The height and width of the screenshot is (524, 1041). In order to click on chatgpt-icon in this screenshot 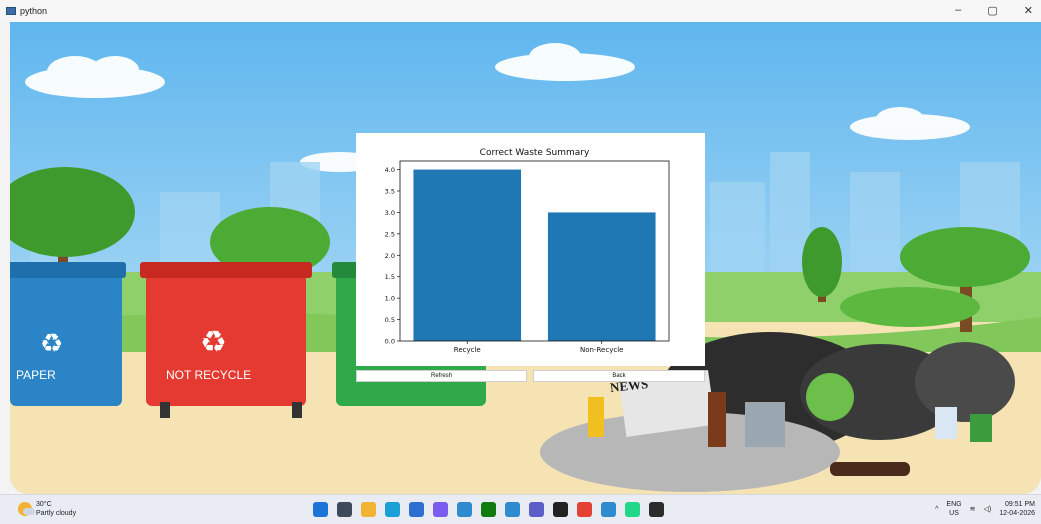, I will do `click(560, 509)`.